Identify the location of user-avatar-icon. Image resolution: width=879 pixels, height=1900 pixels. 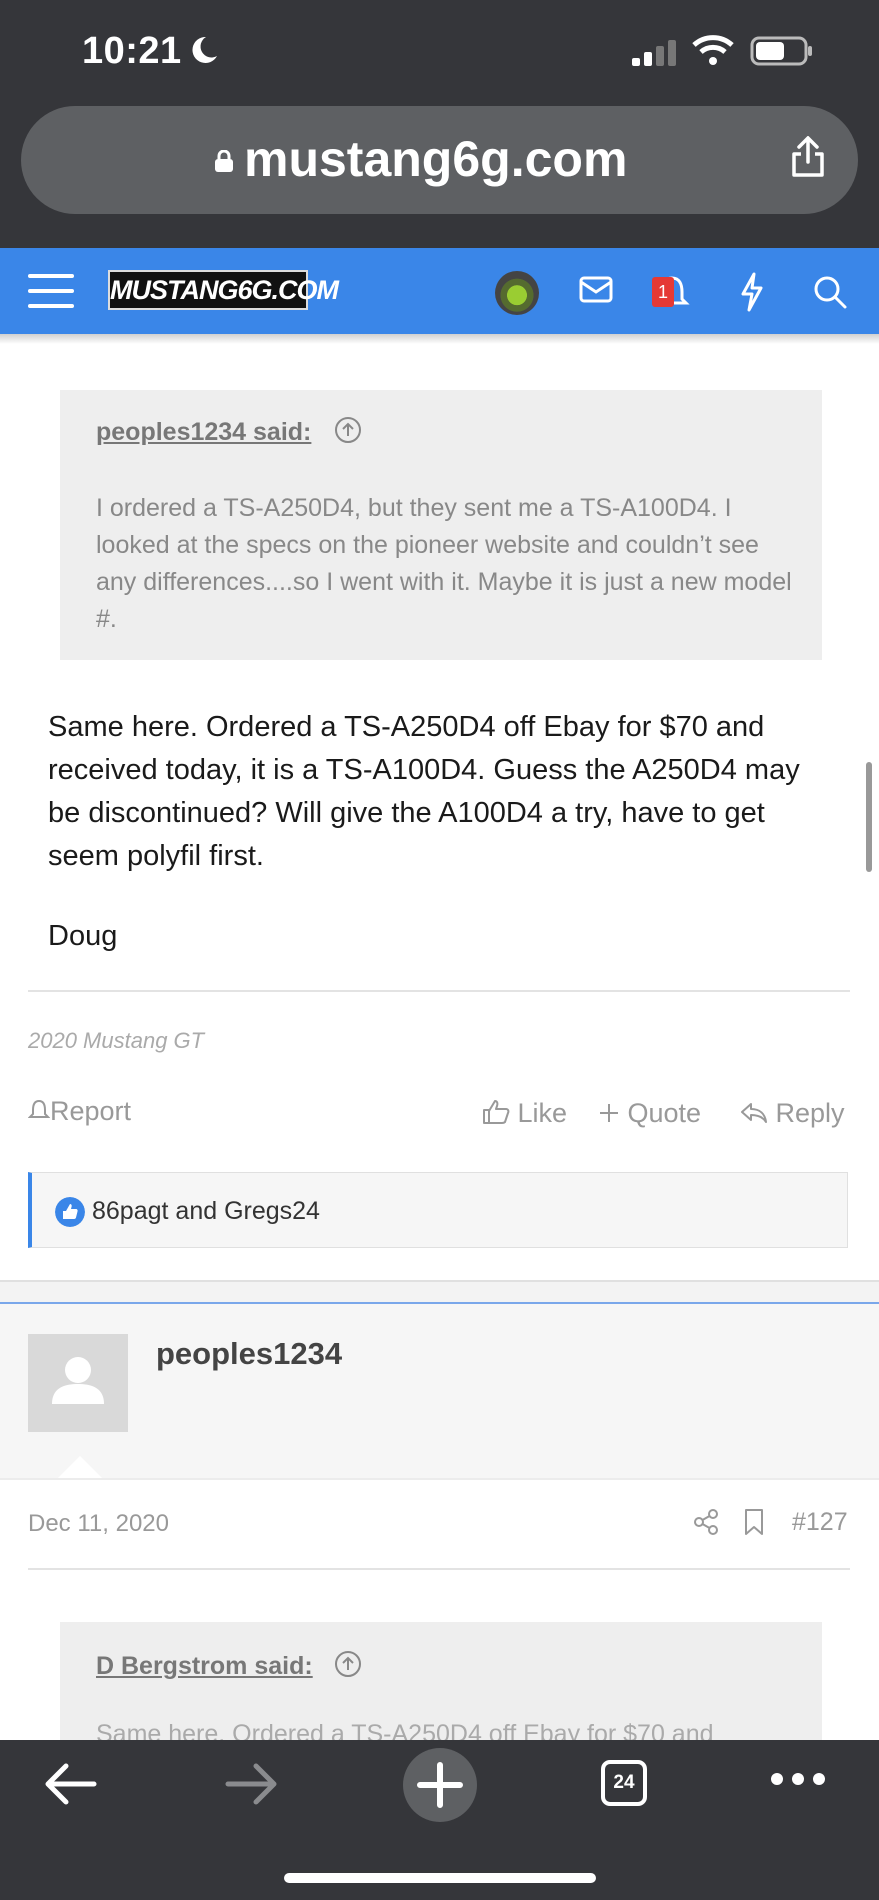
(517, 293).